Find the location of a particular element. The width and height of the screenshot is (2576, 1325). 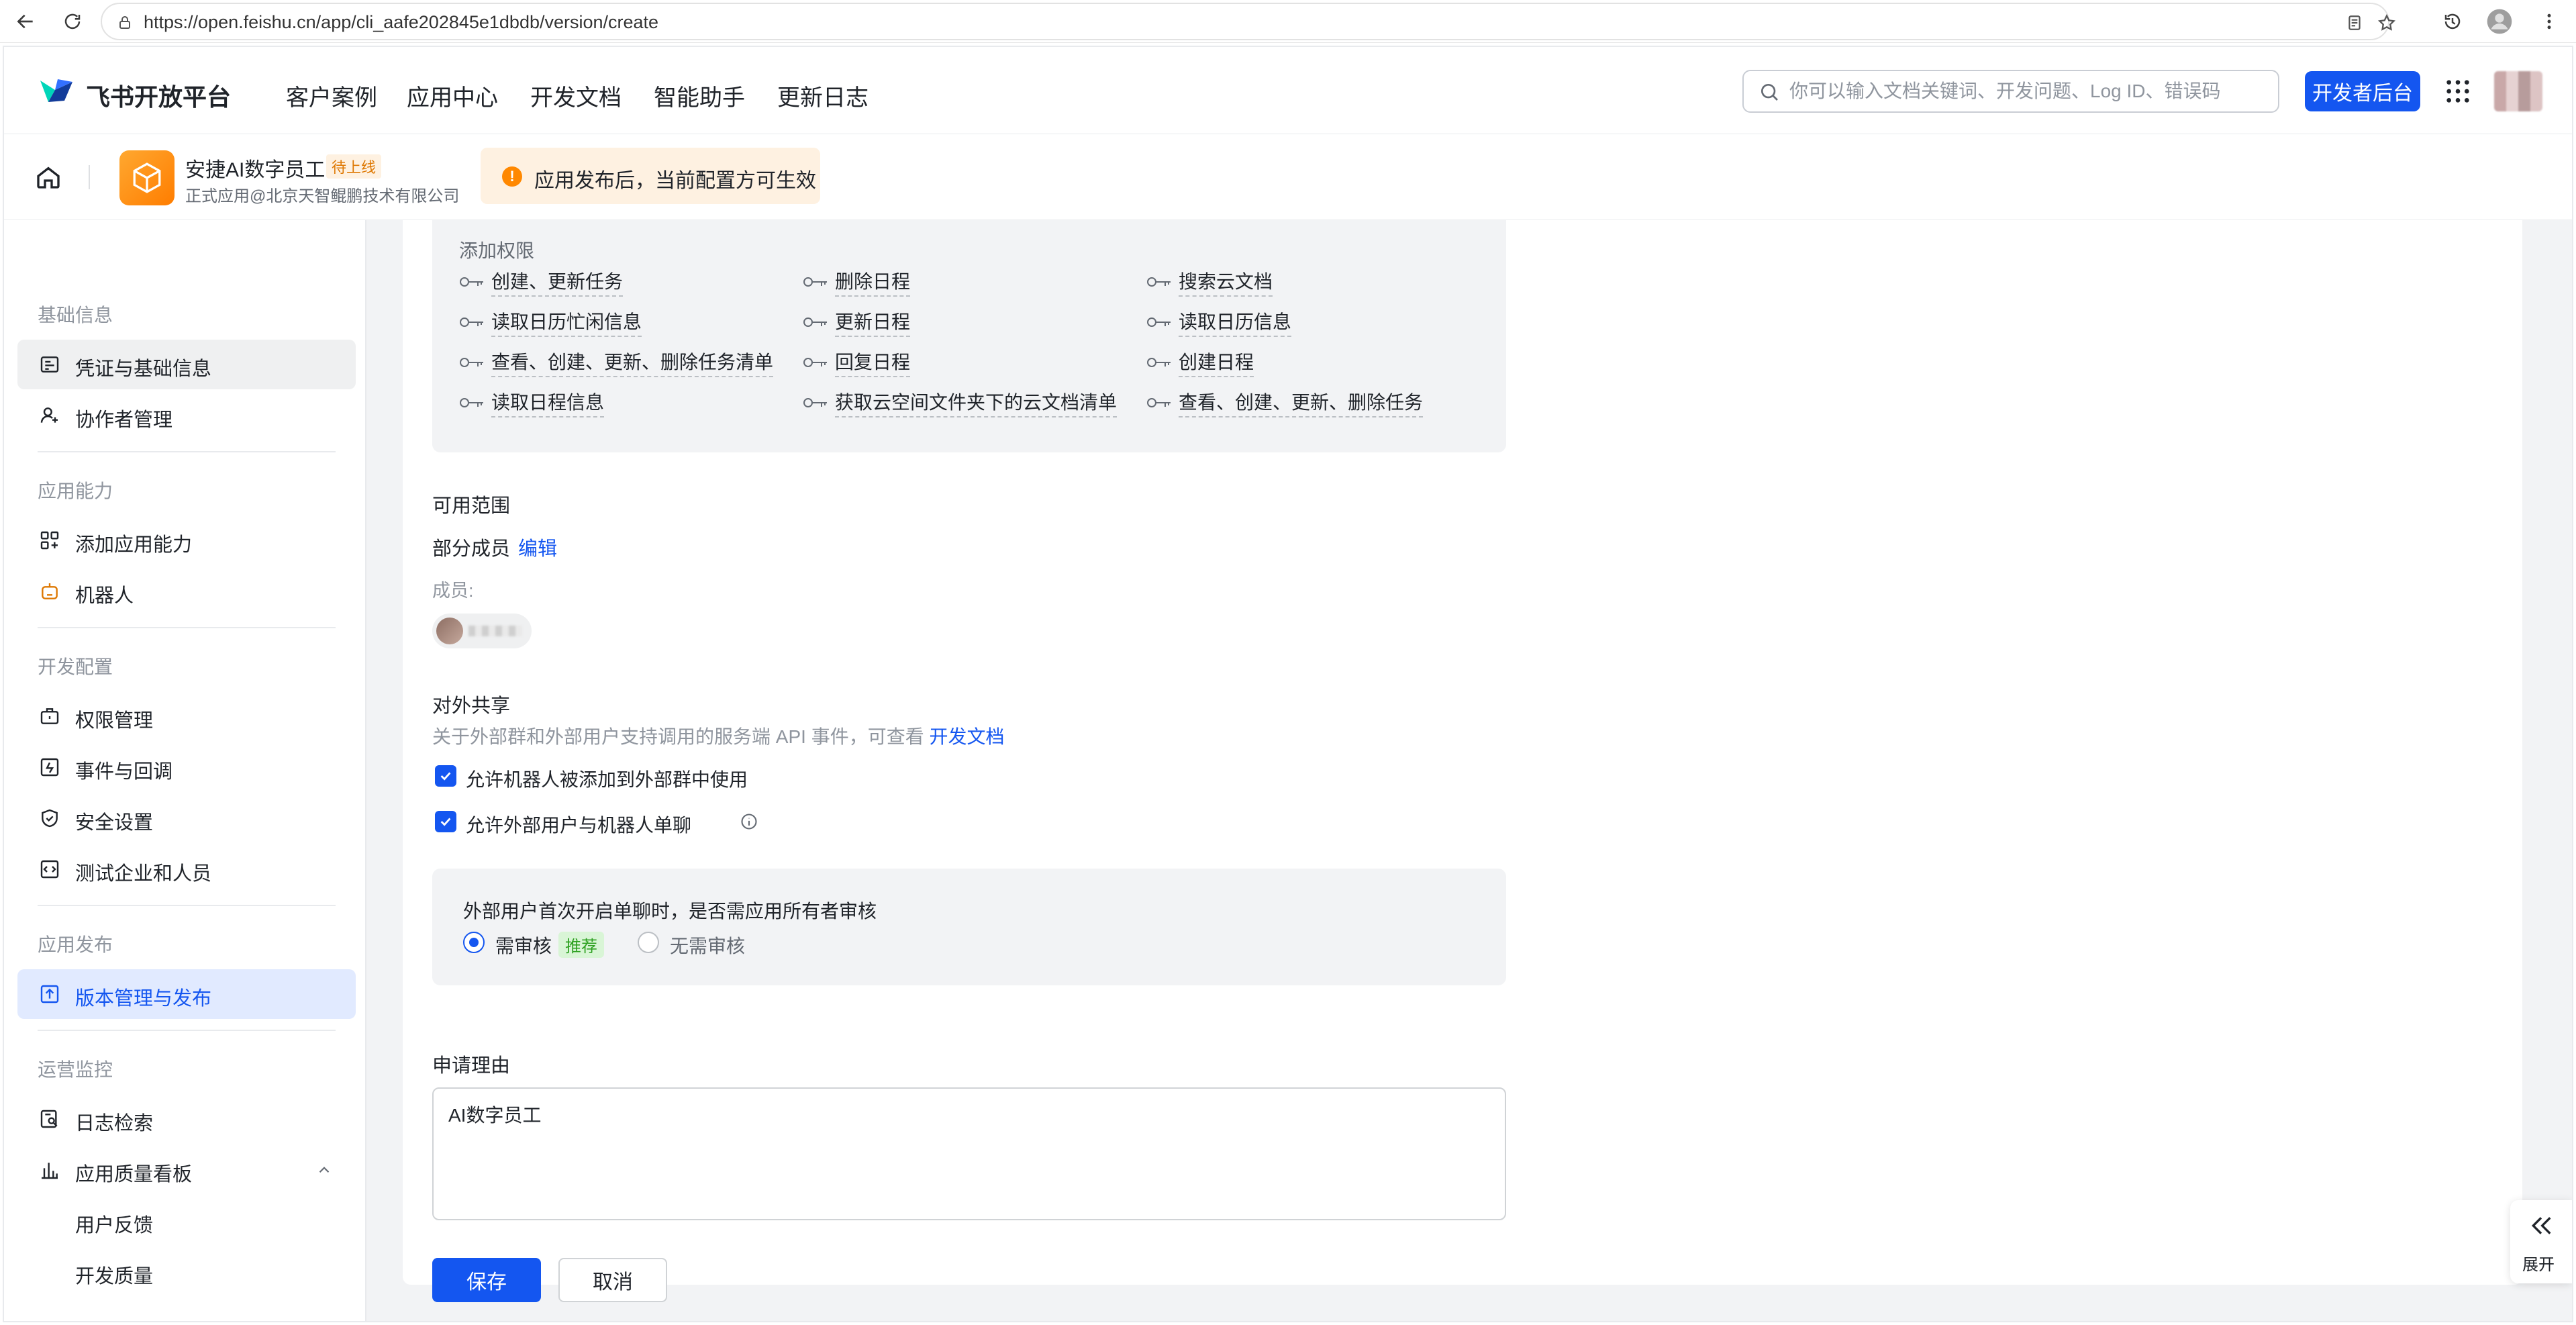

app-icon is located at coordinates (147, 177).